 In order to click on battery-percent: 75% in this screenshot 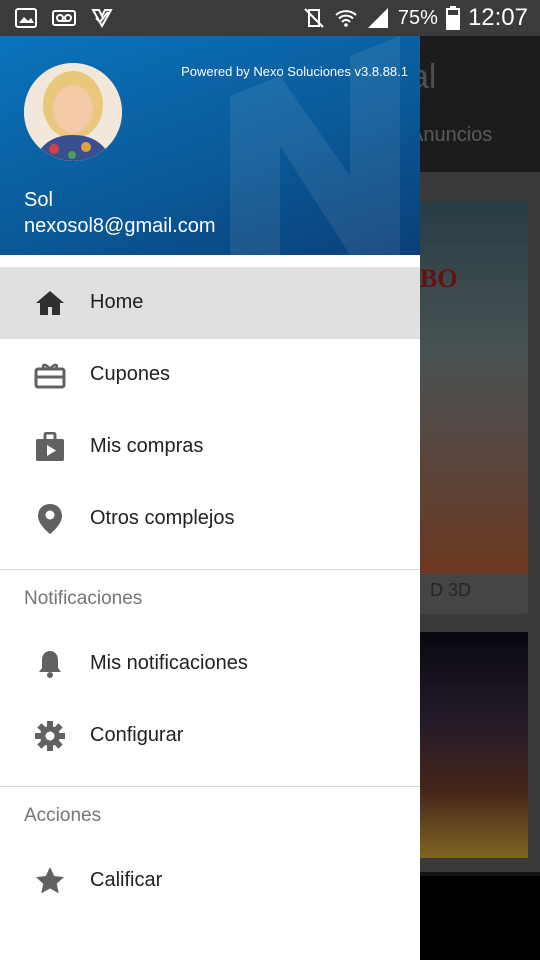, I will do `click(417, 17)`.